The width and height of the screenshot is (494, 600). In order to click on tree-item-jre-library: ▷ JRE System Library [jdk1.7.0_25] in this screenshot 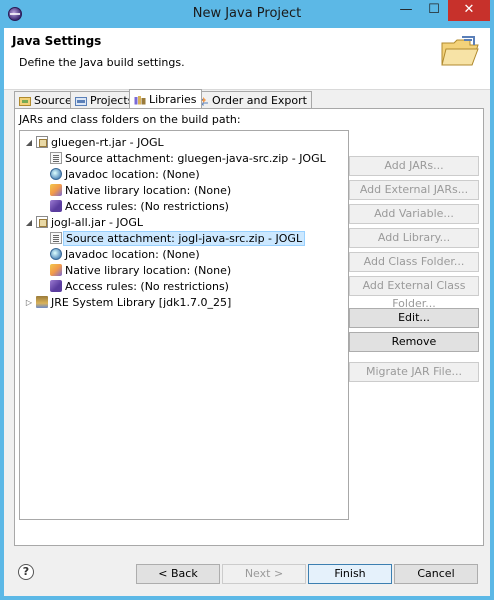, I will do `click(127, 302)`.